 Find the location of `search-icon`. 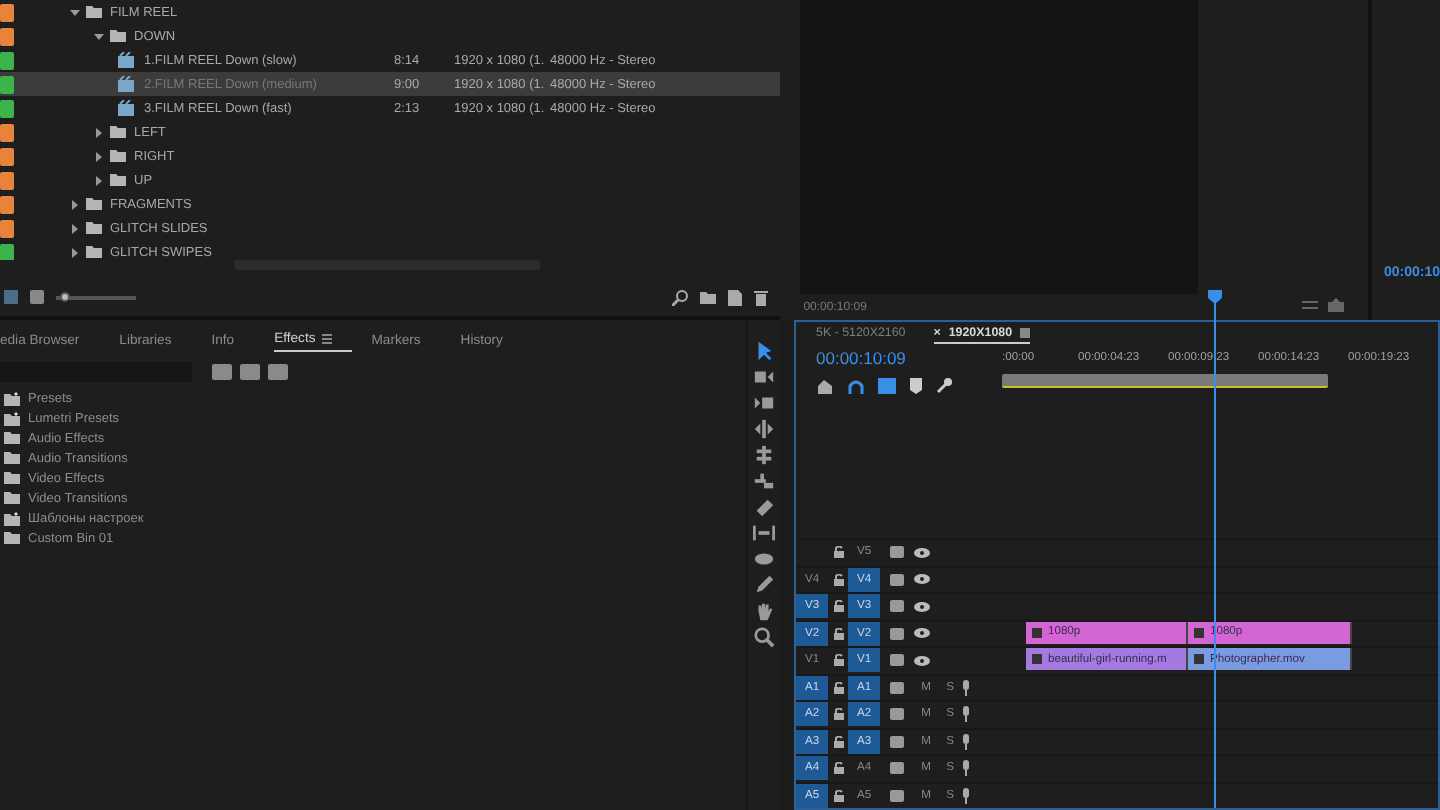

search-icon is located at coordinates (680, 297).